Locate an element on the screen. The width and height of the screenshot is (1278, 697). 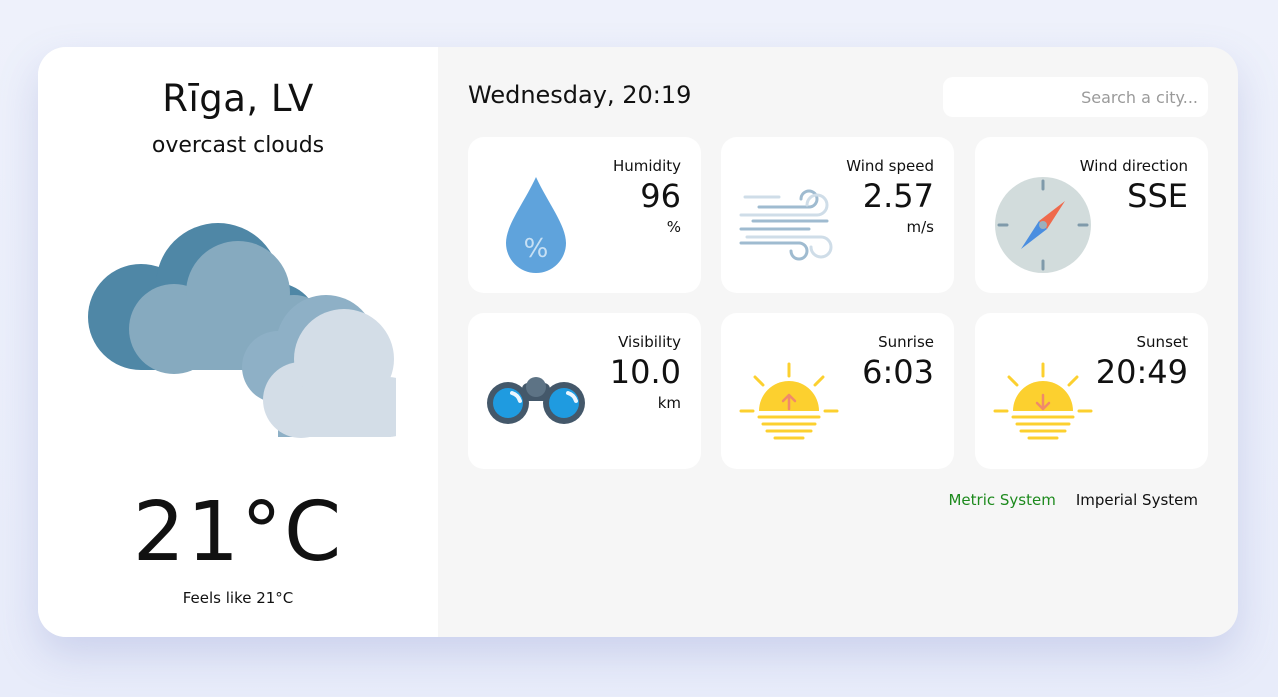
metric-system-button: Metric System is located at coordinates (1001, 500).